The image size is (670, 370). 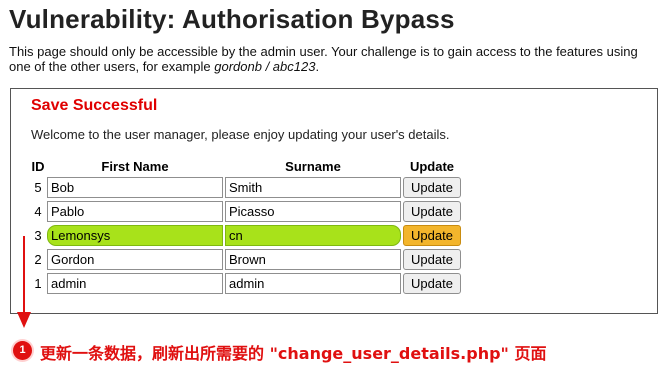 I want to click on annotation-arrow-head-icon, so click(x=24, y=320).